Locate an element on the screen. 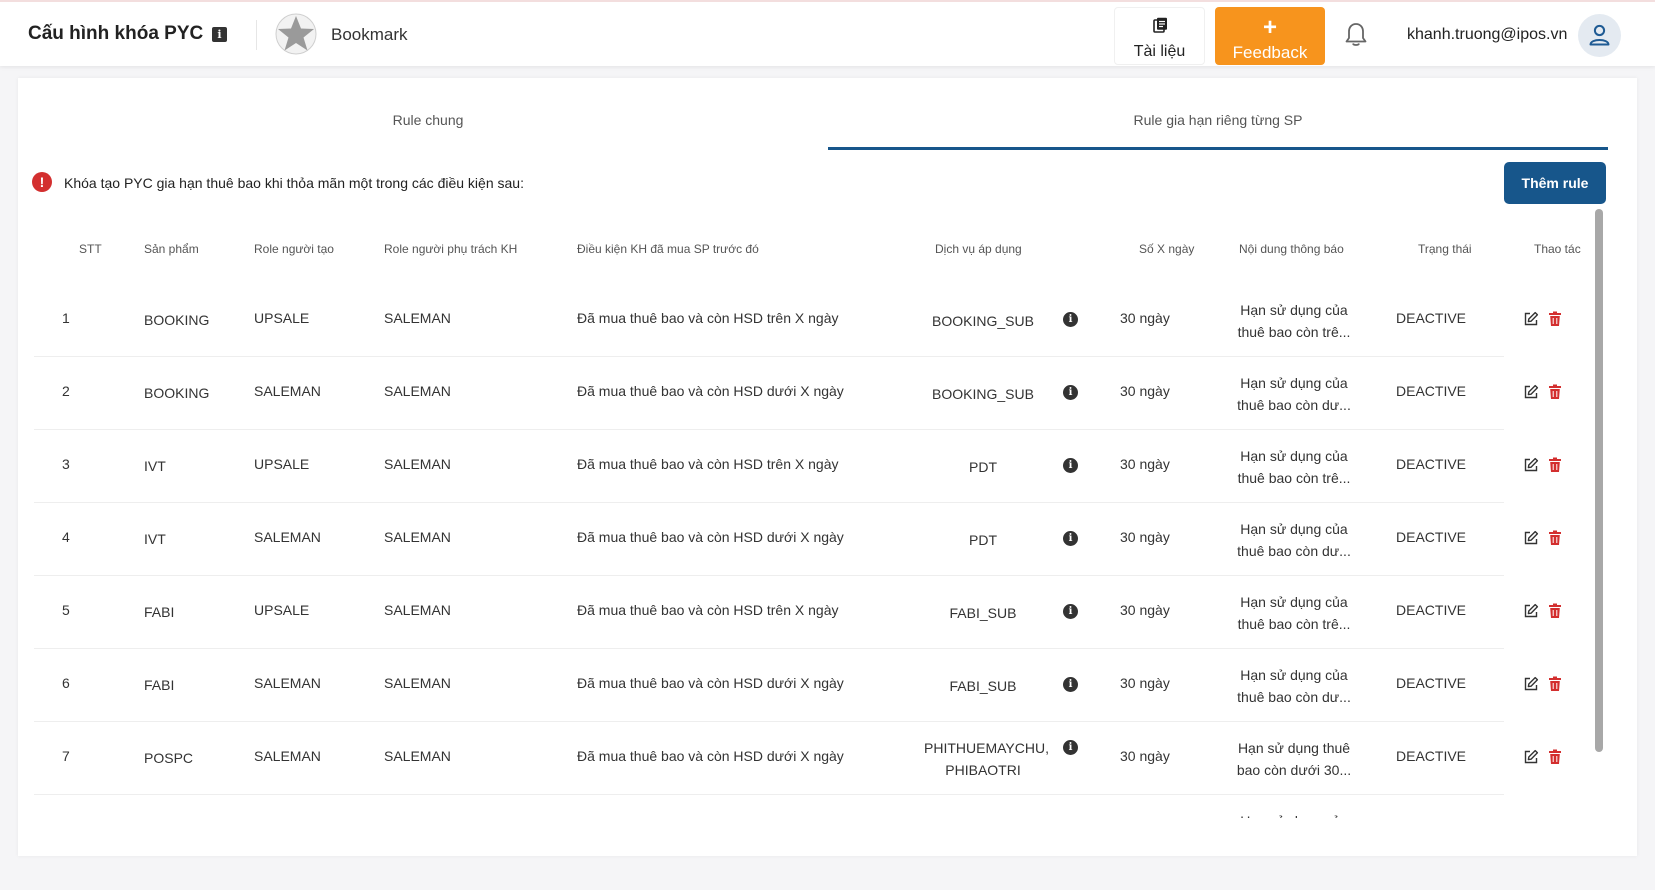  docs-button: Tài liệu is located at coordinates (1159, 36).